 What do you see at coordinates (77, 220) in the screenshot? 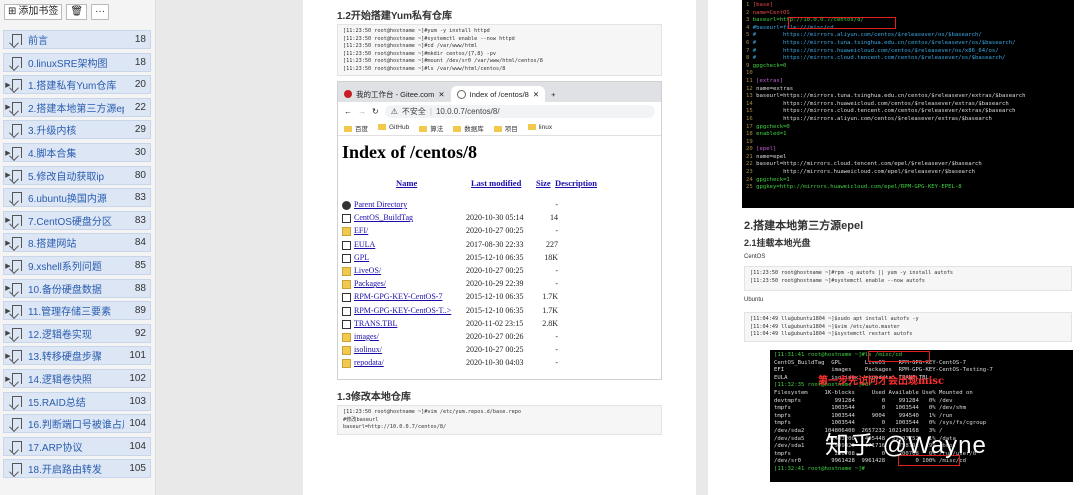
I see `sidebar-item: ▶ 7.CentOS硬盘分区 83` at bounding box center [77, 220].